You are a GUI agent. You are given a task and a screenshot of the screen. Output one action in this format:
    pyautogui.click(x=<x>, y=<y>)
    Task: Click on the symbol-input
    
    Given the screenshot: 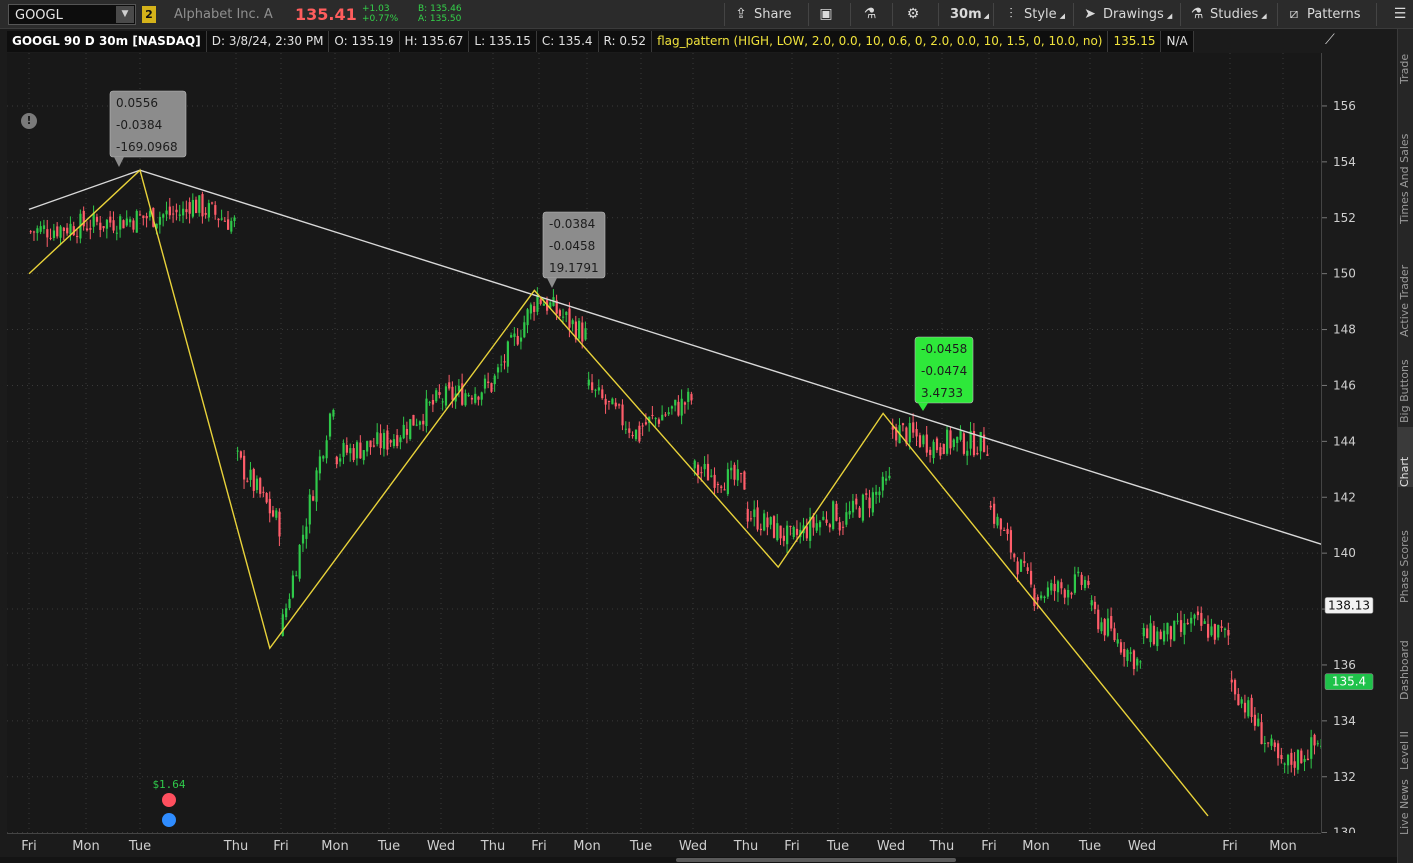 What is the action you would take?
    pyautogui.click(x=65, y=15)
    